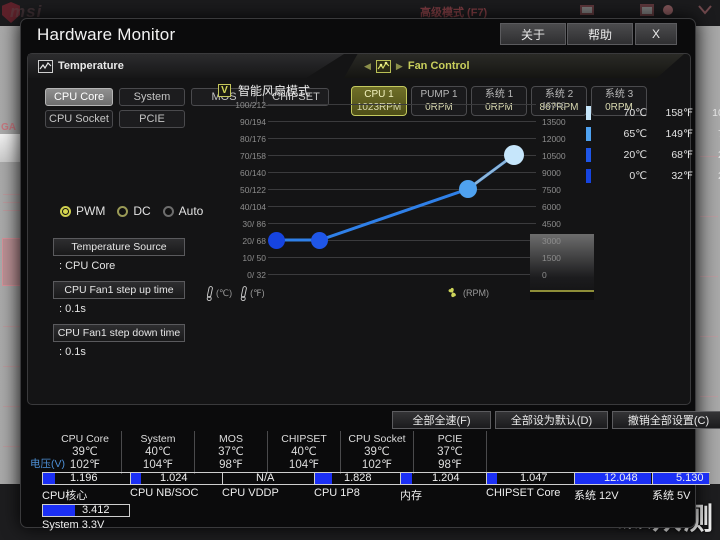 Image resolution: width=720 pixels, height=540 pixels. Describe the element at coordinates (562, 265) in the screenshot. I see `rpm-range-bar` at that location.